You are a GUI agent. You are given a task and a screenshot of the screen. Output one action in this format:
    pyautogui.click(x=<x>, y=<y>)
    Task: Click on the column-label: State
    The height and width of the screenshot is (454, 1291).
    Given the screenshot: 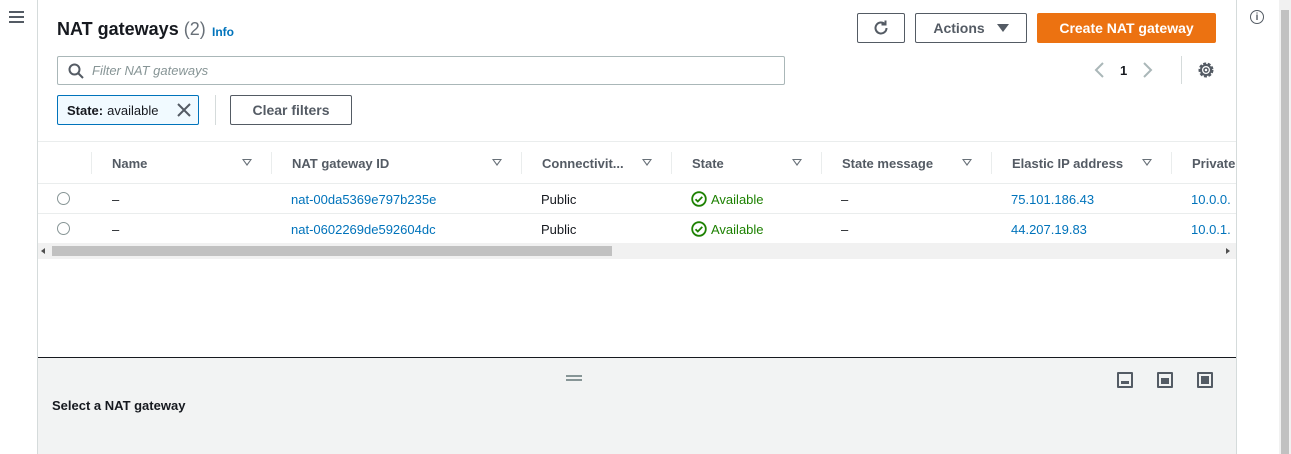 What is the action you would take?
    pyautogui.click(x=708, y=163)
    